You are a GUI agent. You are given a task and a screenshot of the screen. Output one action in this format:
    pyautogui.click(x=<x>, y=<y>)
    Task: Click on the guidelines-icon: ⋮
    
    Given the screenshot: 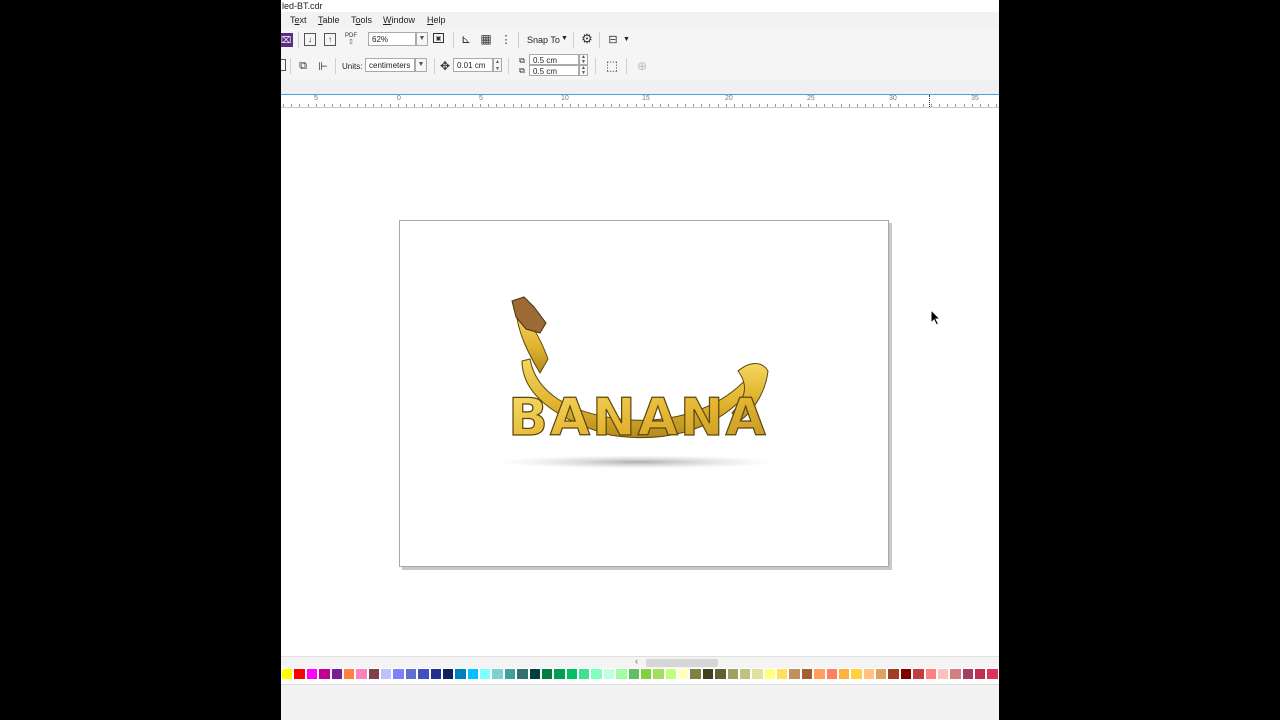 What is the action you would take?
    pyautogui.click(x=506, y=39)
    